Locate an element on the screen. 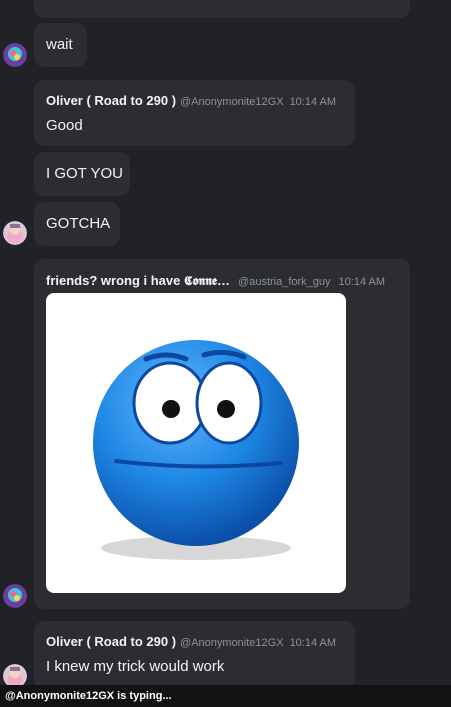  author-handle: @austria_fork_guy is located at coordinates (284, 282).